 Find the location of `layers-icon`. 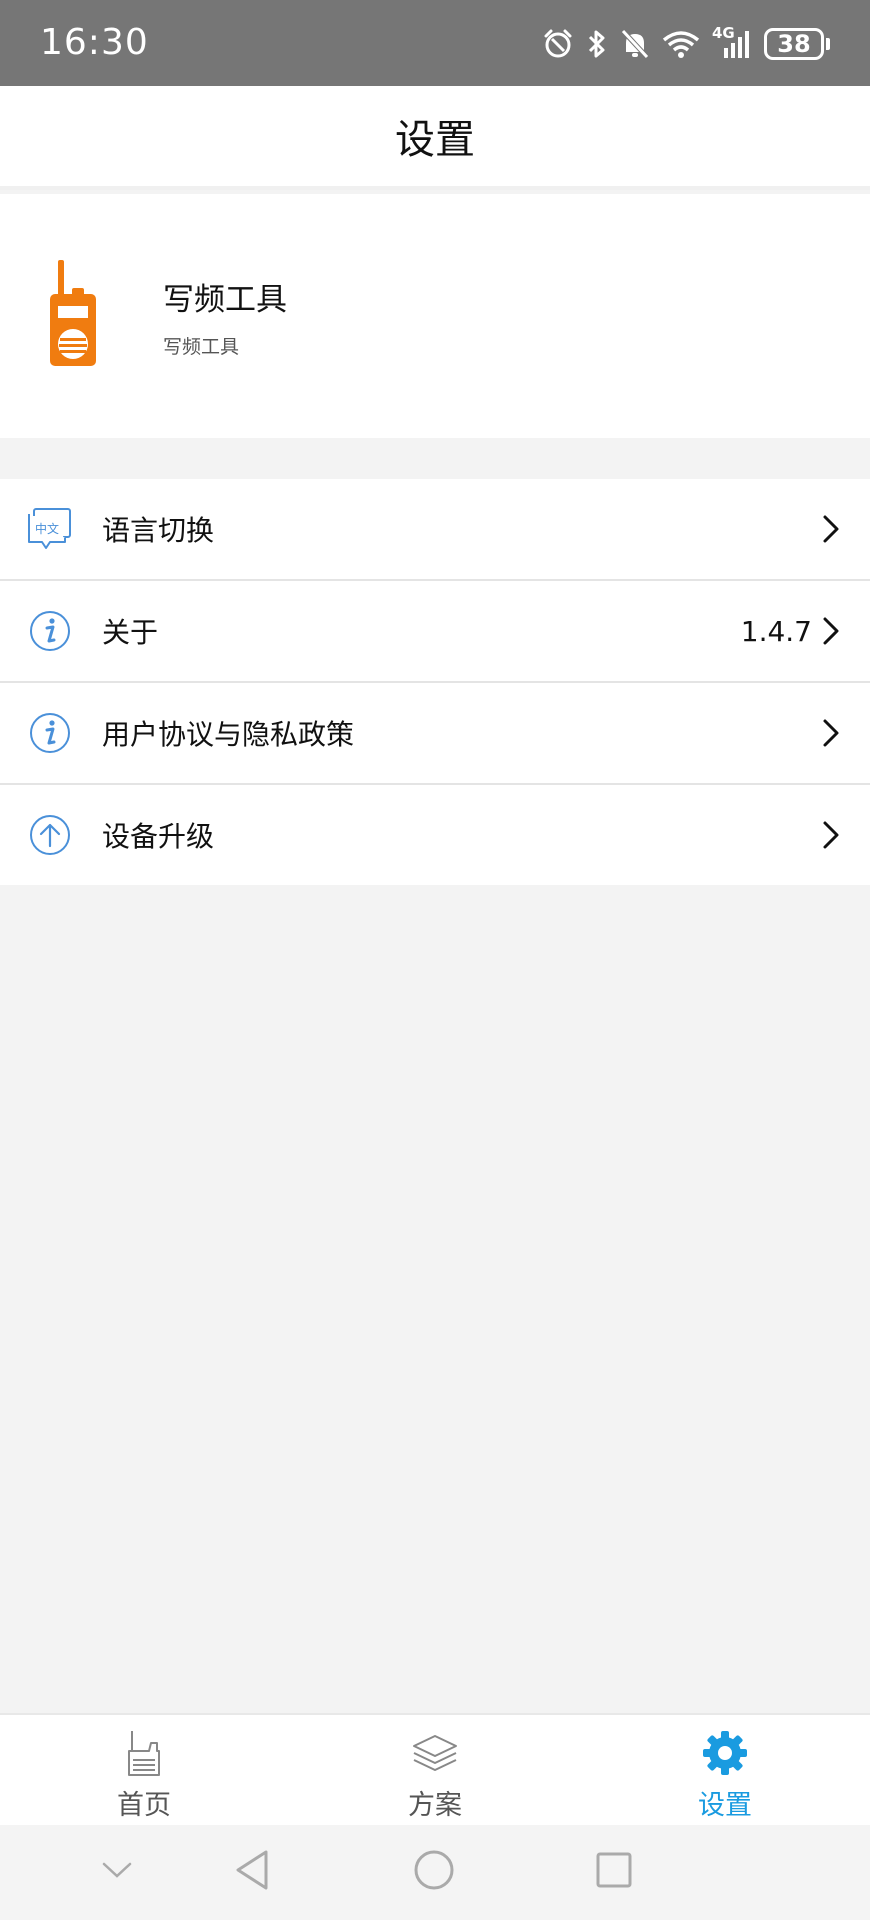

layers-icon is located at coordinates (435, 1753).